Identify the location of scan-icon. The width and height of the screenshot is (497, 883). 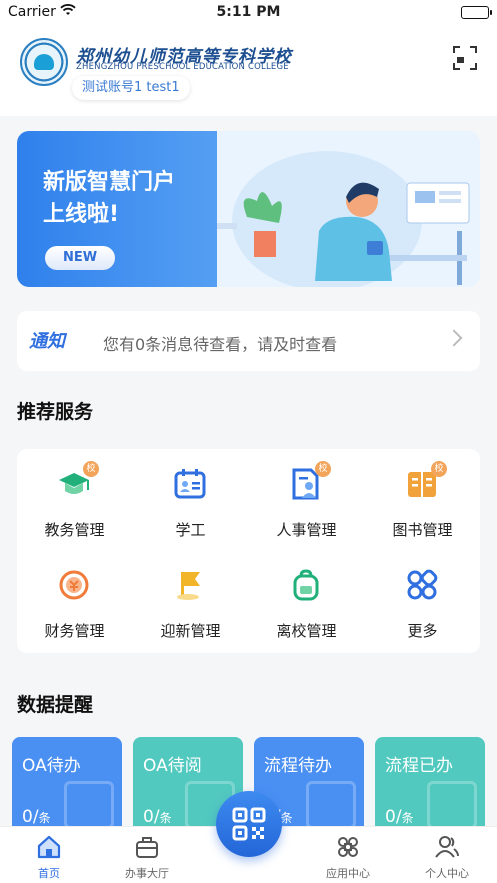
(465, 58).